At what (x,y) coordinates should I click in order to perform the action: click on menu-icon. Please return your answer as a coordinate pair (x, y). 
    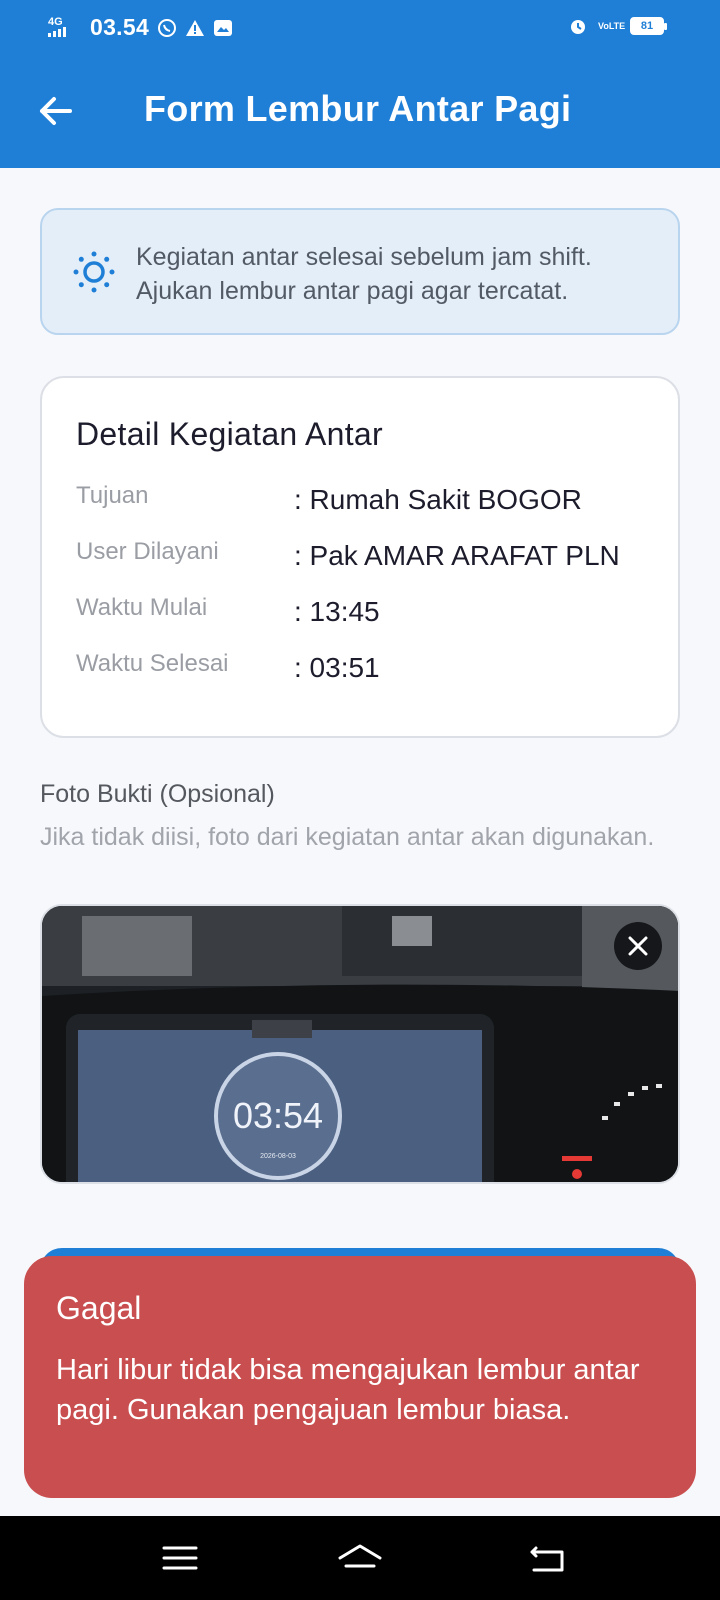
    Looking at the image, I should click on (180, 1558).